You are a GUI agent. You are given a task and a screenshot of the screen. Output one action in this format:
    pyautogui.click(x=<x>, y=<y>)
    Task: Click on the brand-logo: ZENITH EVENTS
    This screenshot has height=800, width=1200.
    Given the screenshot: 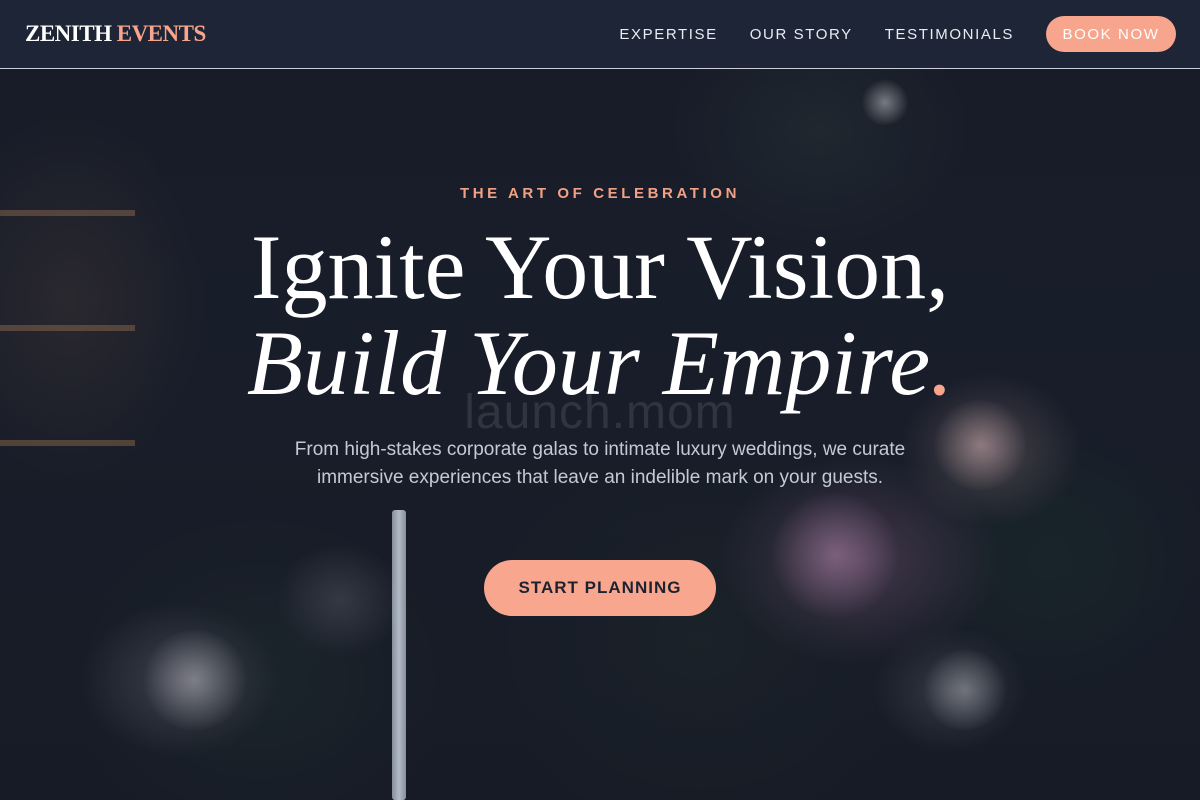 What is the action you would take?
    pyautogui.click(x=115, y=34)
    